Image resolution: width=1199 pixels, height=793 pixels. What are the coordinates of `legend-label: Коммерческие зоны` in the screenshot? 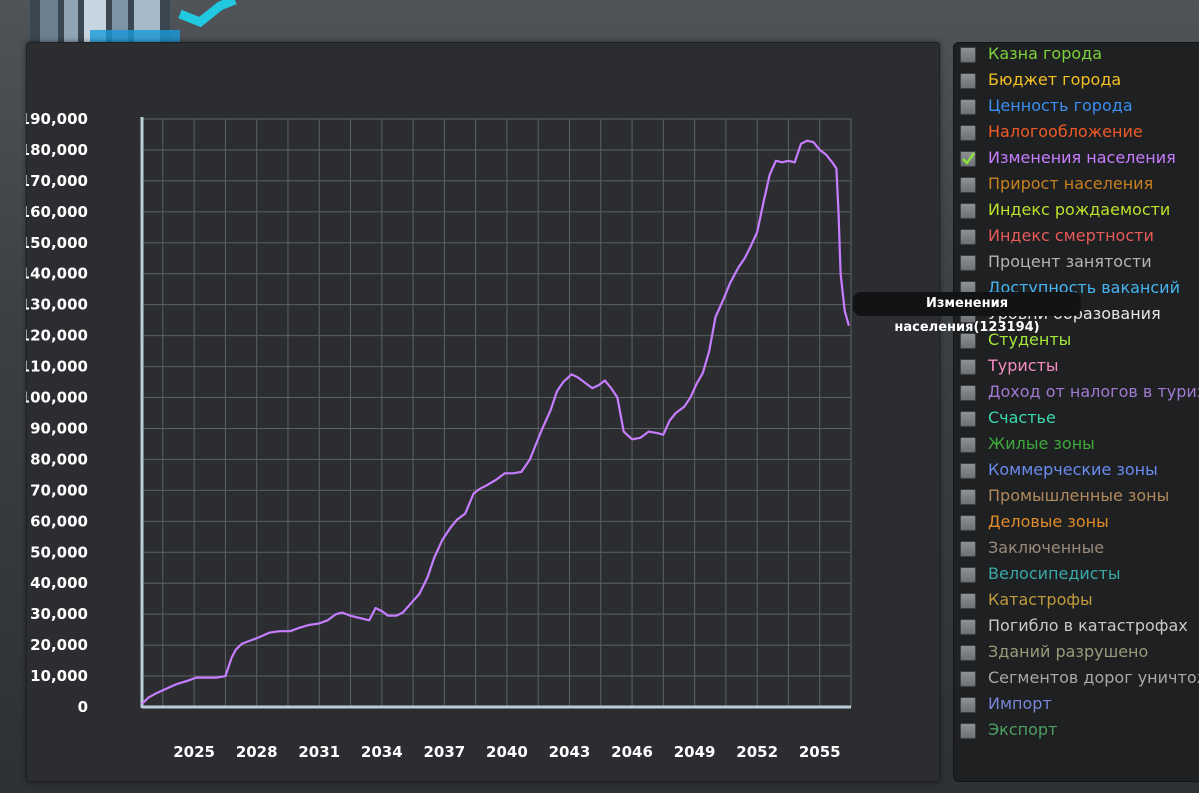 It's located at (1073, 469).